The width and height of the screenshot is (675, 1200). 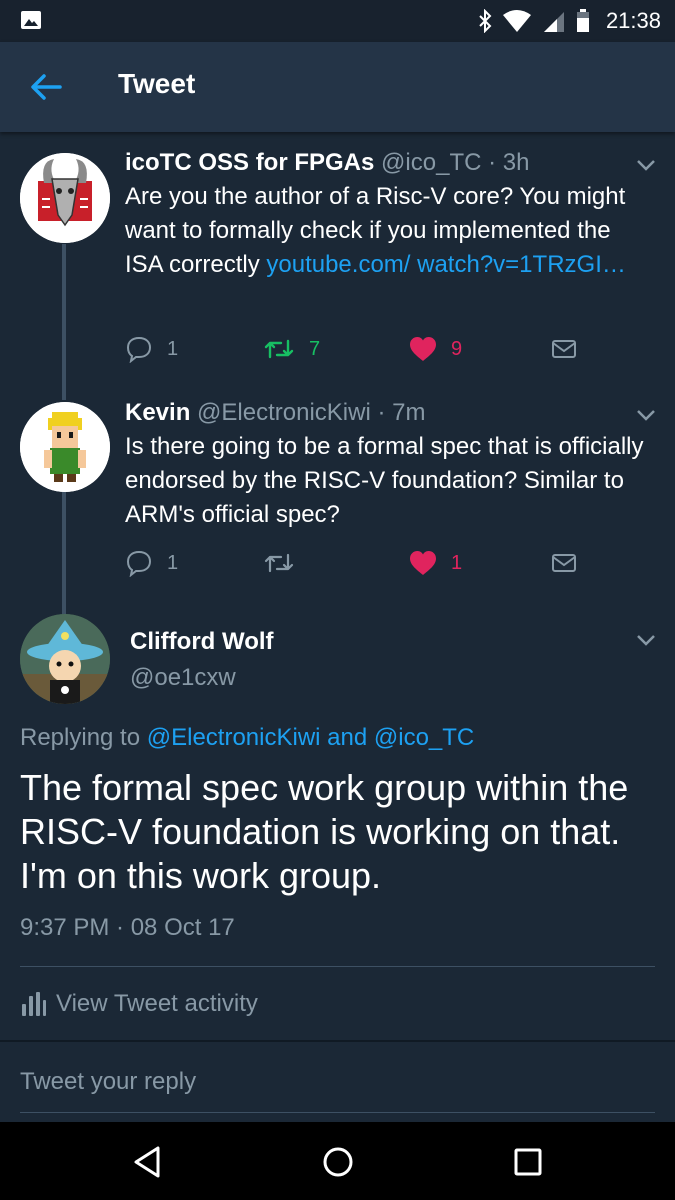 I want to click on tweet-actions: 1 1, so click(x=355, y=563).